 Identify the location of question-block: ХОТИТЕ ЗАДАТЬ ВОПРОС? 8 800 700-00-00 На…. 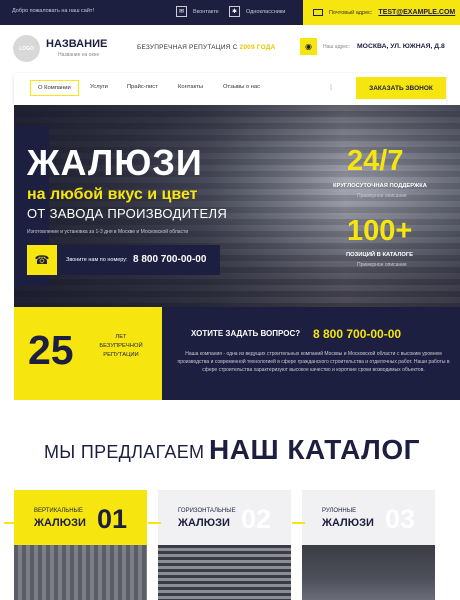
(311, 353).